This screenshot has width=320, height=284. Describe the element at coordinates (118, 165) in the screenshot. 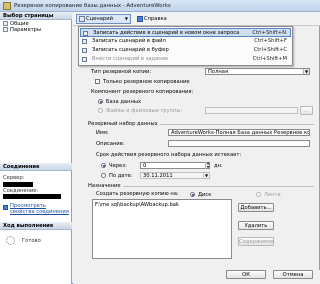

I see `expire-after-label: Через:` at that location.